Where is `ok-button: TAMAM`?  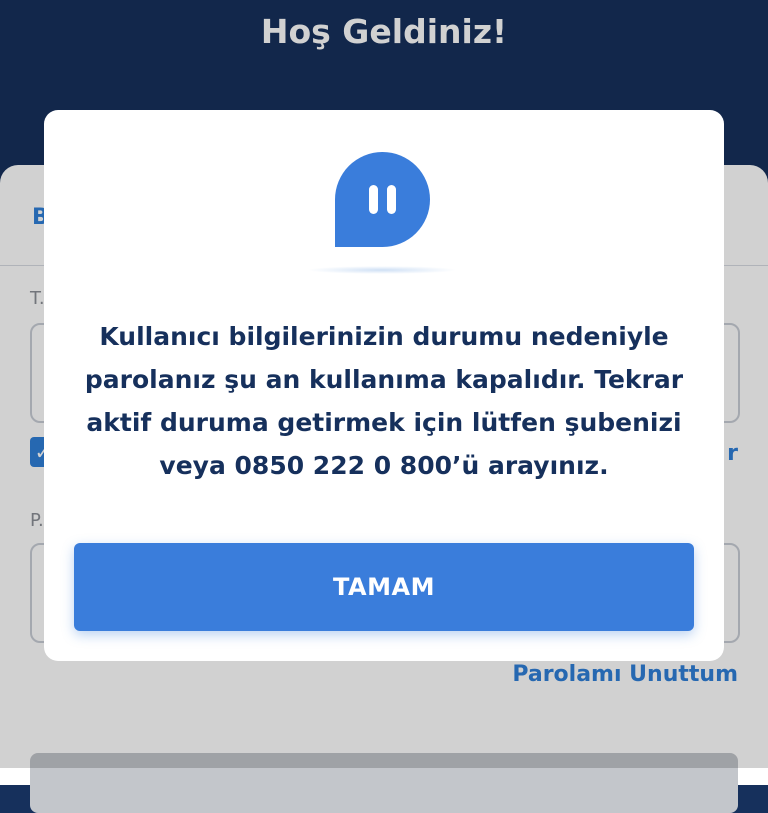
ok-button: TAMAM is located at coordinates (384, 587).